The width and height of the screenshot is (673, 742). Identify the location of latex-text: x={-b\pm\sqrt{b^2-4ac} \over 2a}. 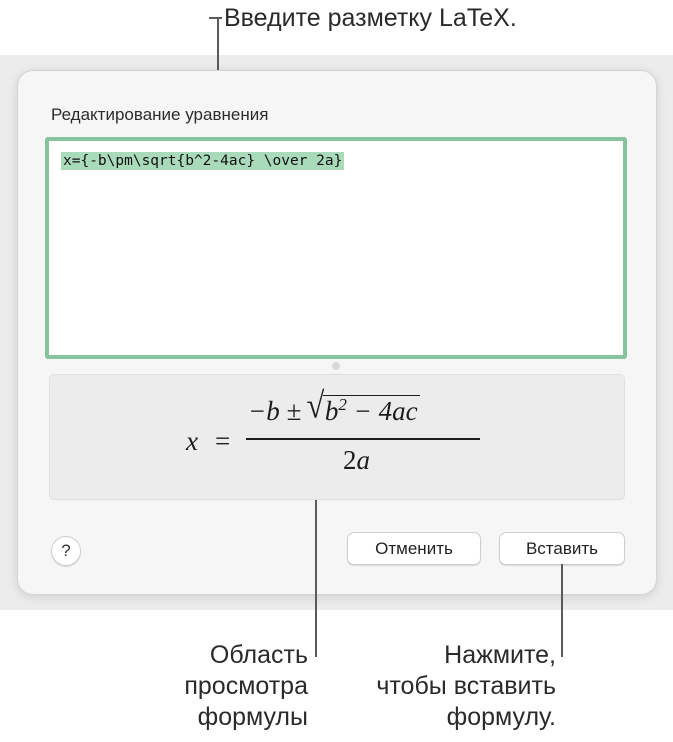
(203, 161).